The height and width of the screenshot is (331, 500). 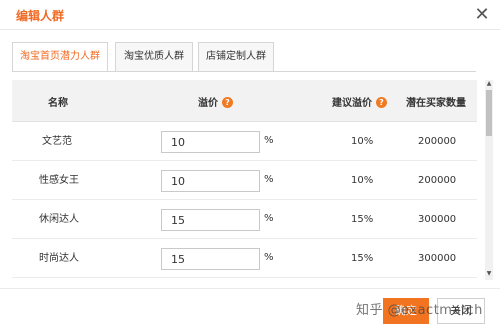 What do you see at coordinates (244, 71) in the screenshot?
I see `tab-divider` at bounding box center [244, 71].